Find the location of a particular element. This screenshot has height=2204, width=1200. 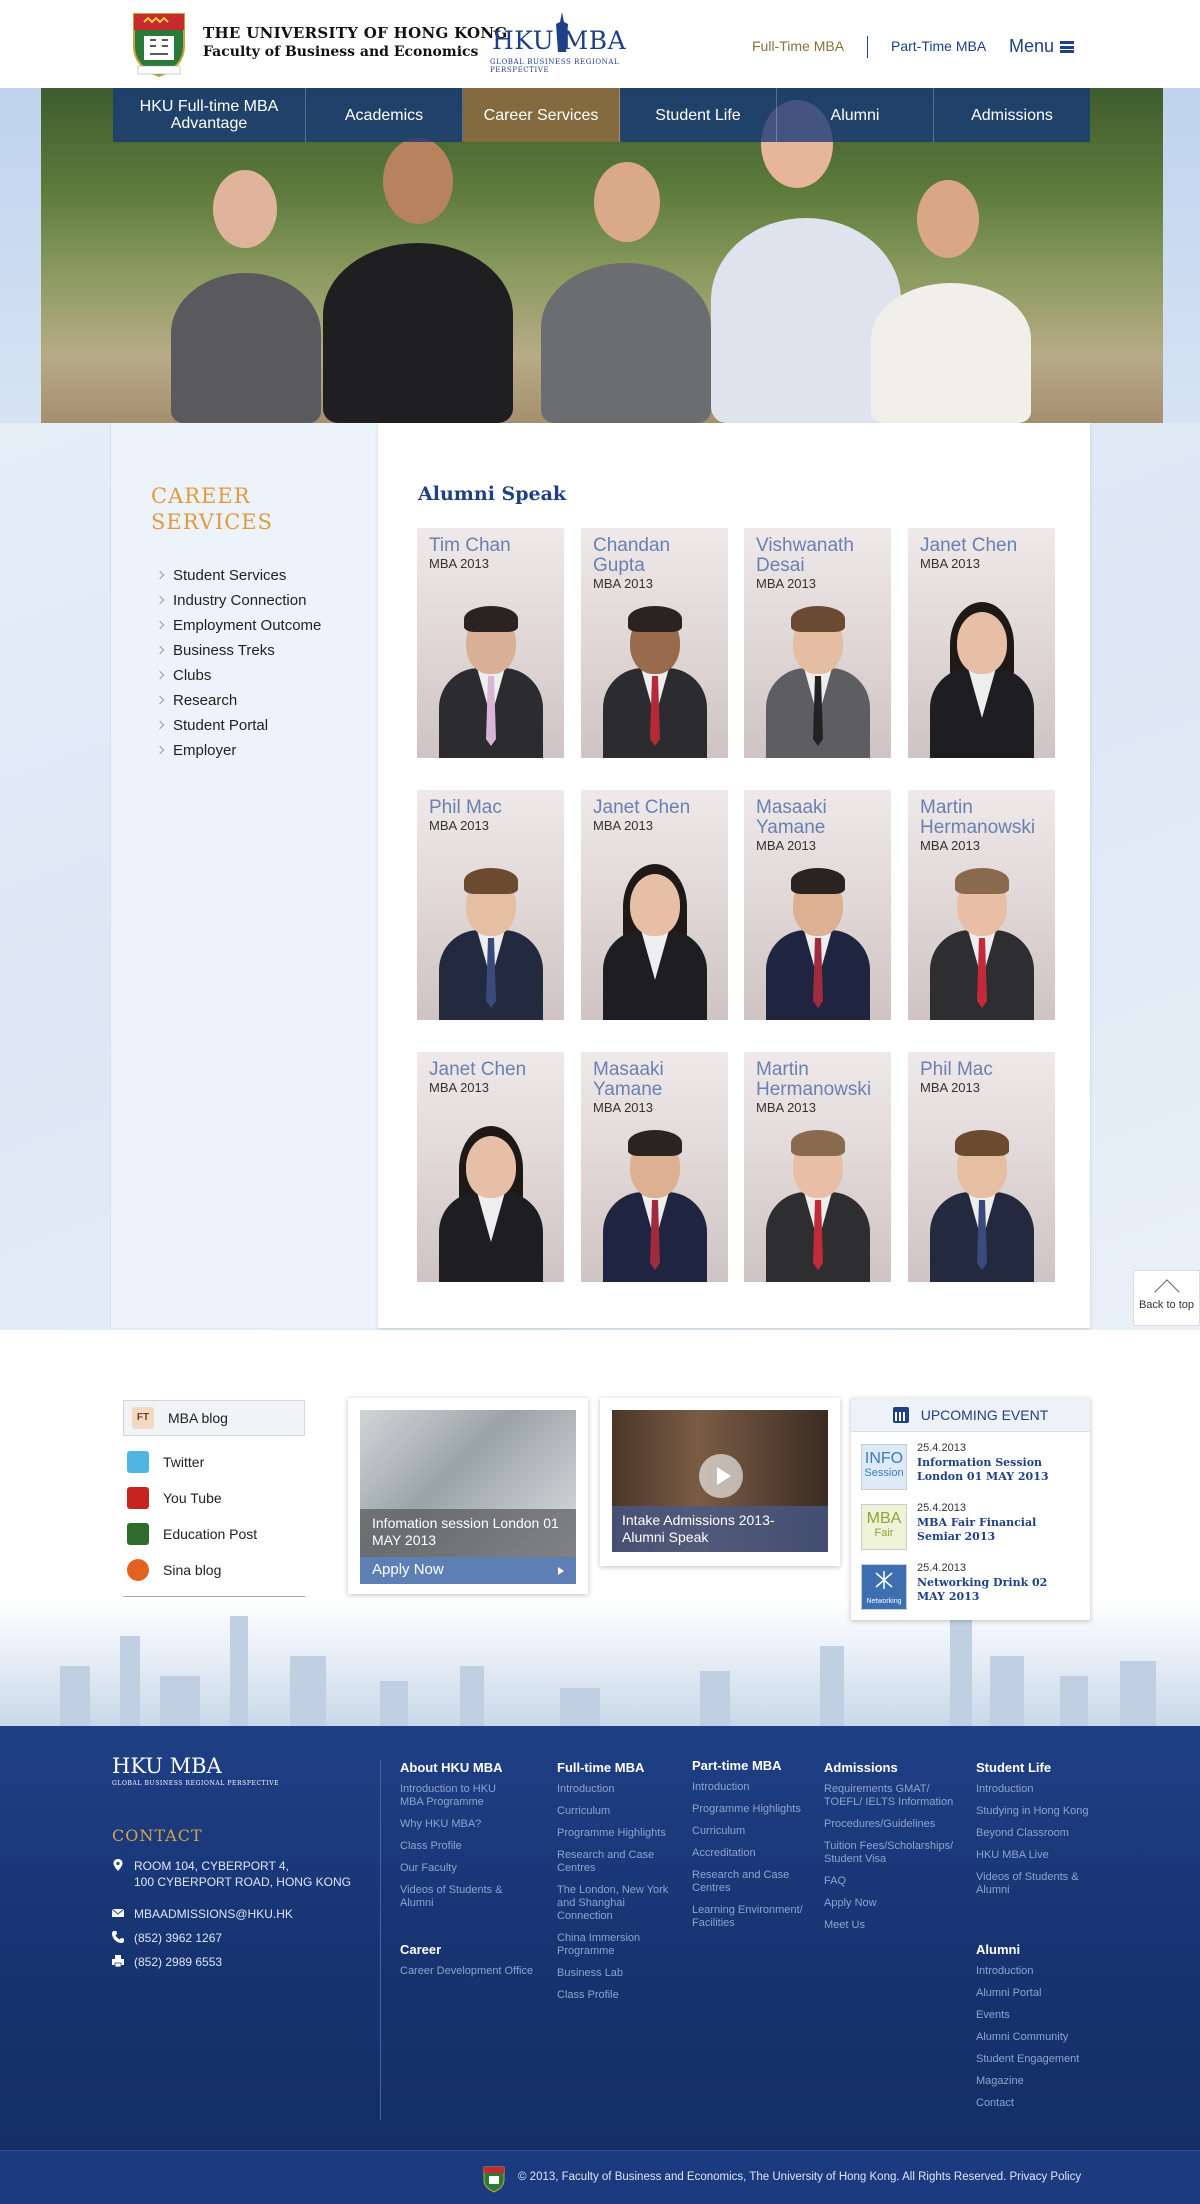

alumni-name: Janet Chen is located at coordinates (969, 545).